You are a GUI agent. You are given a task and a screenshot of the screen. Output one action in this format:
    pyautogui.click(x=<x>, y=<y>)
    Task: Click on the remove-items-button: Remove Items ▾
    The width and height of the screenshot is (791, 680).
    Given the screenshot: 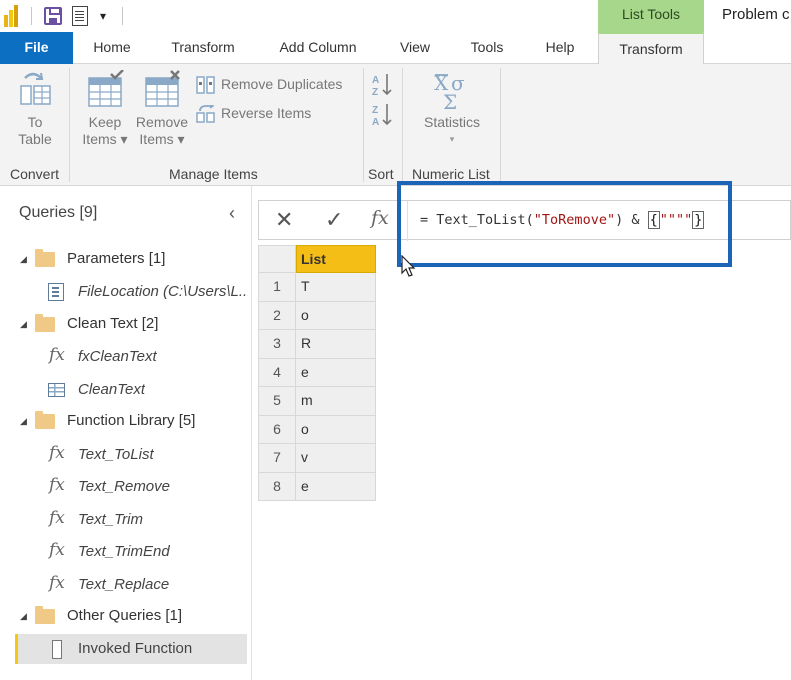 What is the action you would take?
    pyautogui.click(x=162, y=109)
    